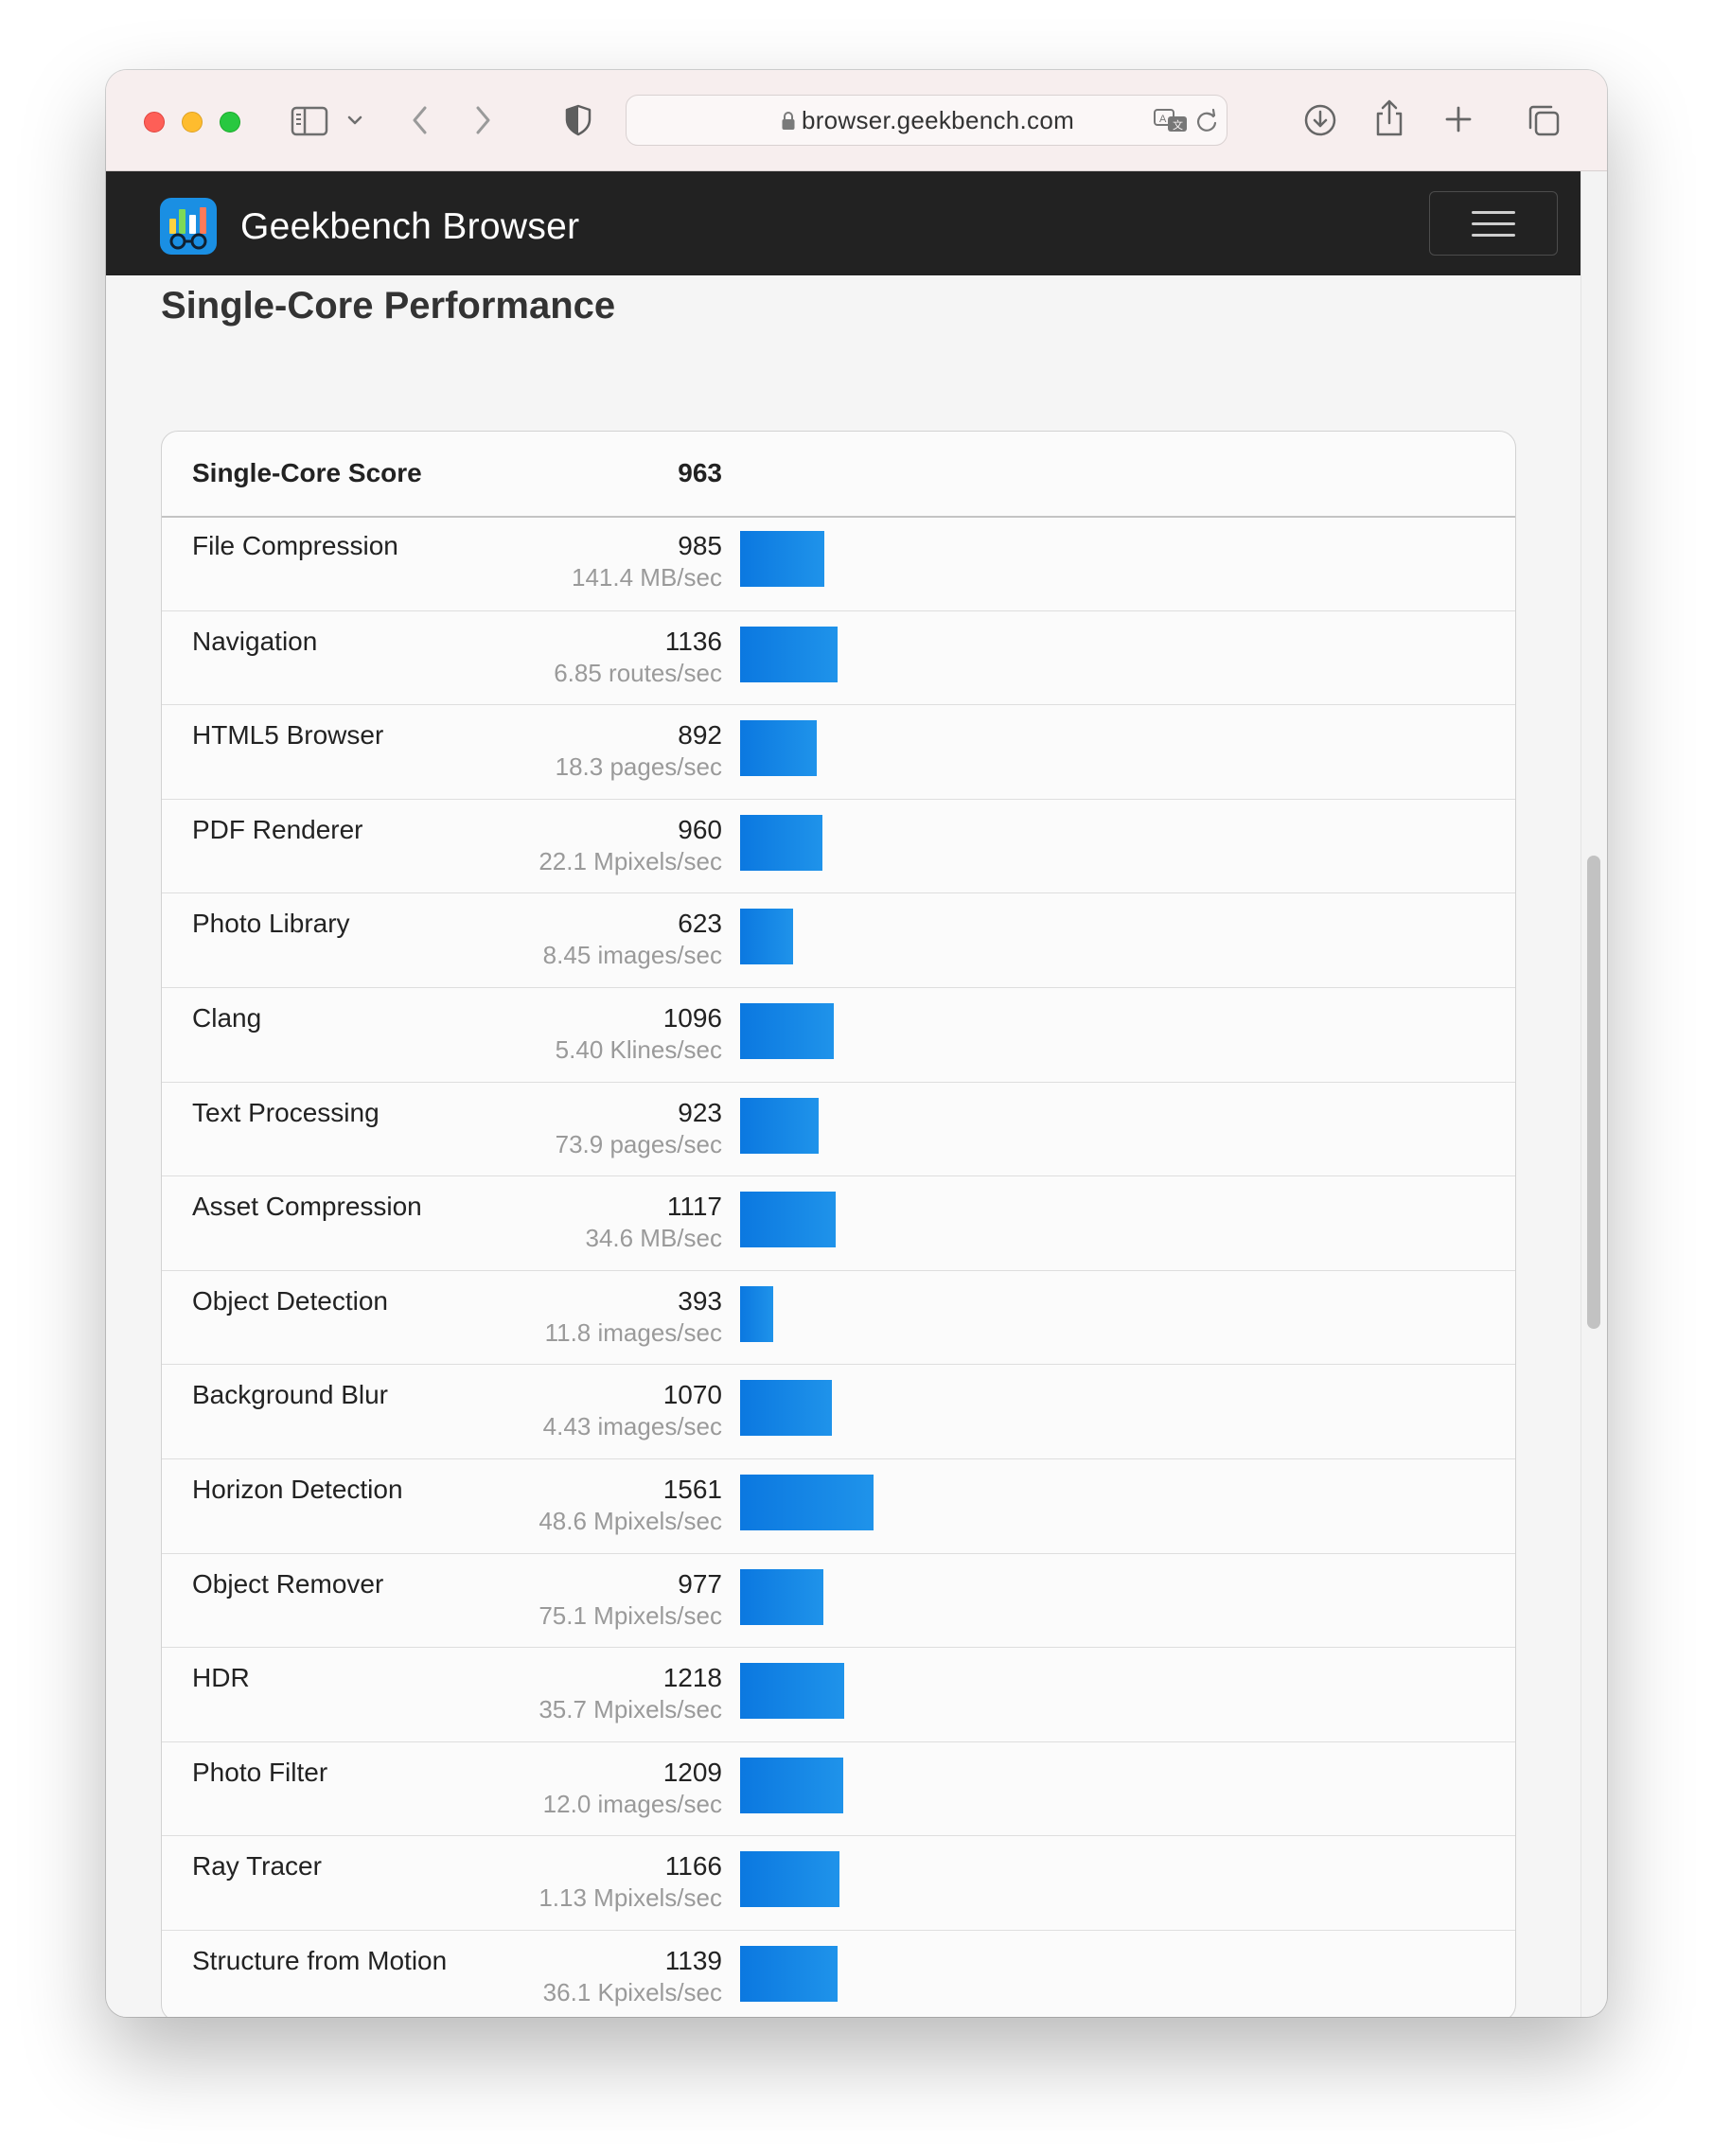  What do you see at coordinates (227, 1018) in the screenshot?
I see `benchmark-name: Clang` at bounding box center [227, 1018].